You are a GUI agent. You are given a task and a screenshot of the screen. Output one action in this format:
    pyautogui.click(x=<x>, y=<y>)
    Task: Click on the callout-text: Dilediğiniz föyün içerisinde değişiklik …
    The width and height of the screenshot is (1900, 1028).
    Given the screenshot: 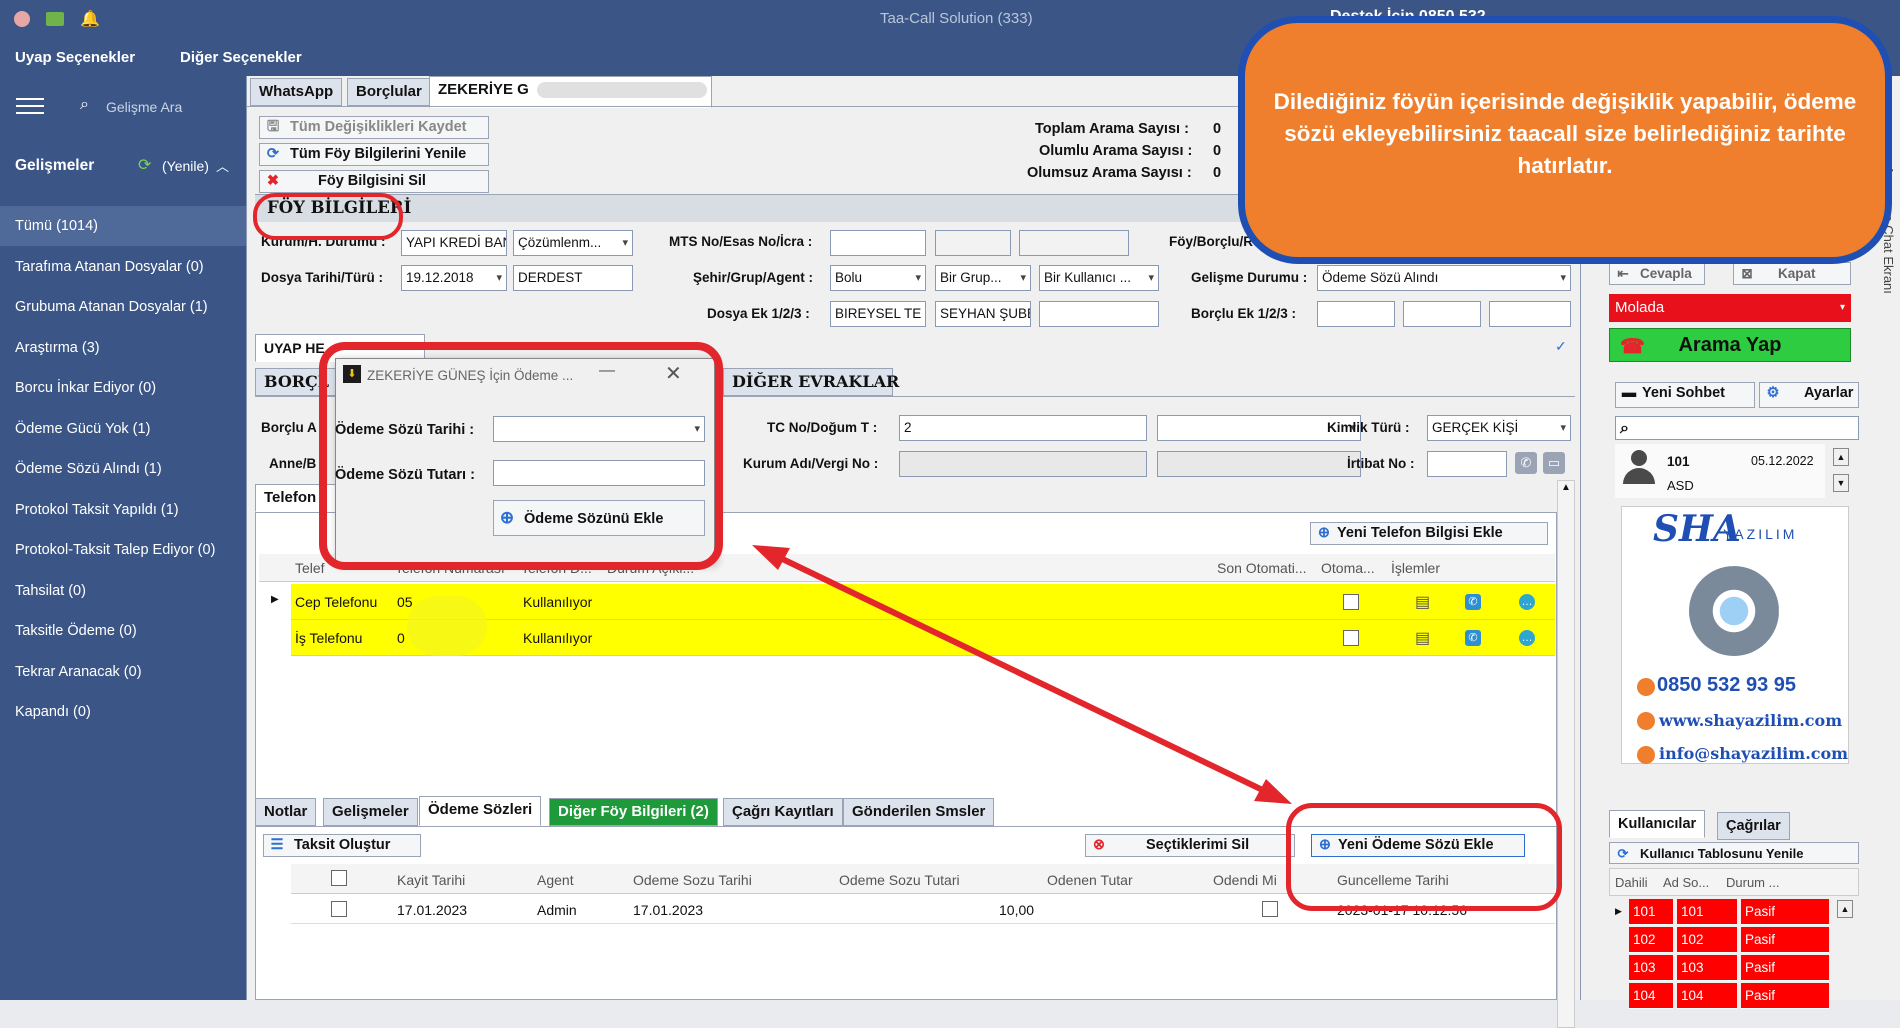 What is the action you would take?
    pyautogui.click(x=1565, y=133)
    